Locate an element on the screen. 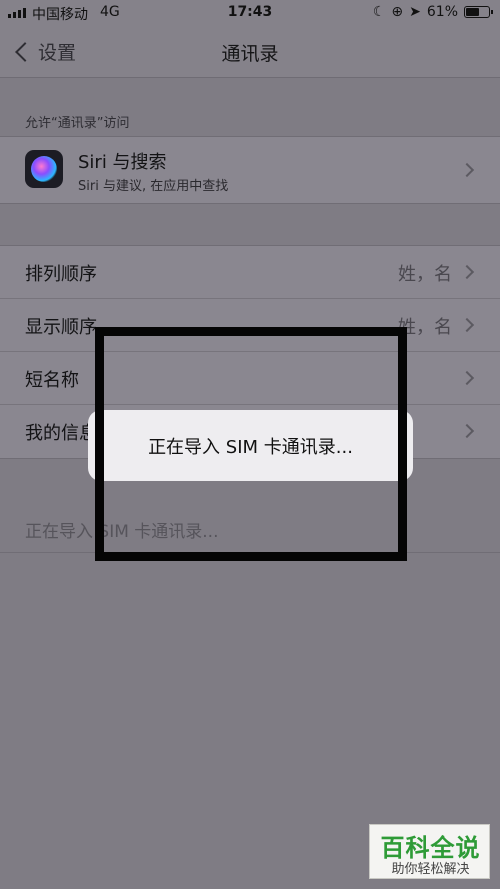 The height and width of the screenshot is (889, 500). sort-order-row: 排列顺序 姓，名 is located at coordinates (250, 272).